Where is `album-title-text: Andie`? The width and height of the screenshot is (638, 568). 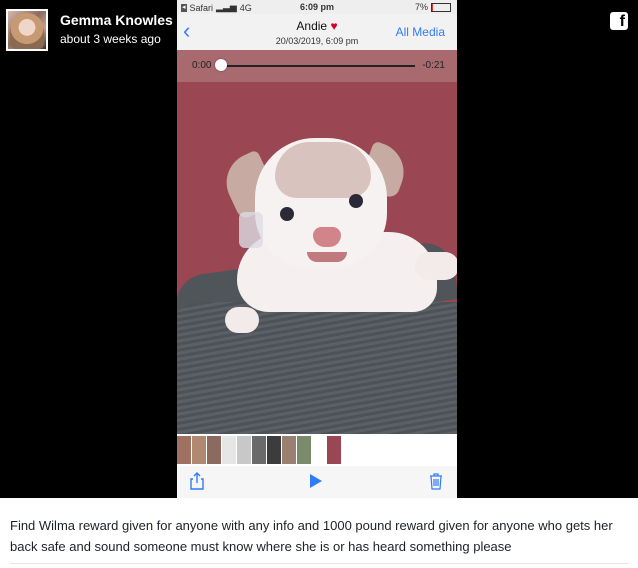 album-title-text: Andie is located at coordinates (312, 26).